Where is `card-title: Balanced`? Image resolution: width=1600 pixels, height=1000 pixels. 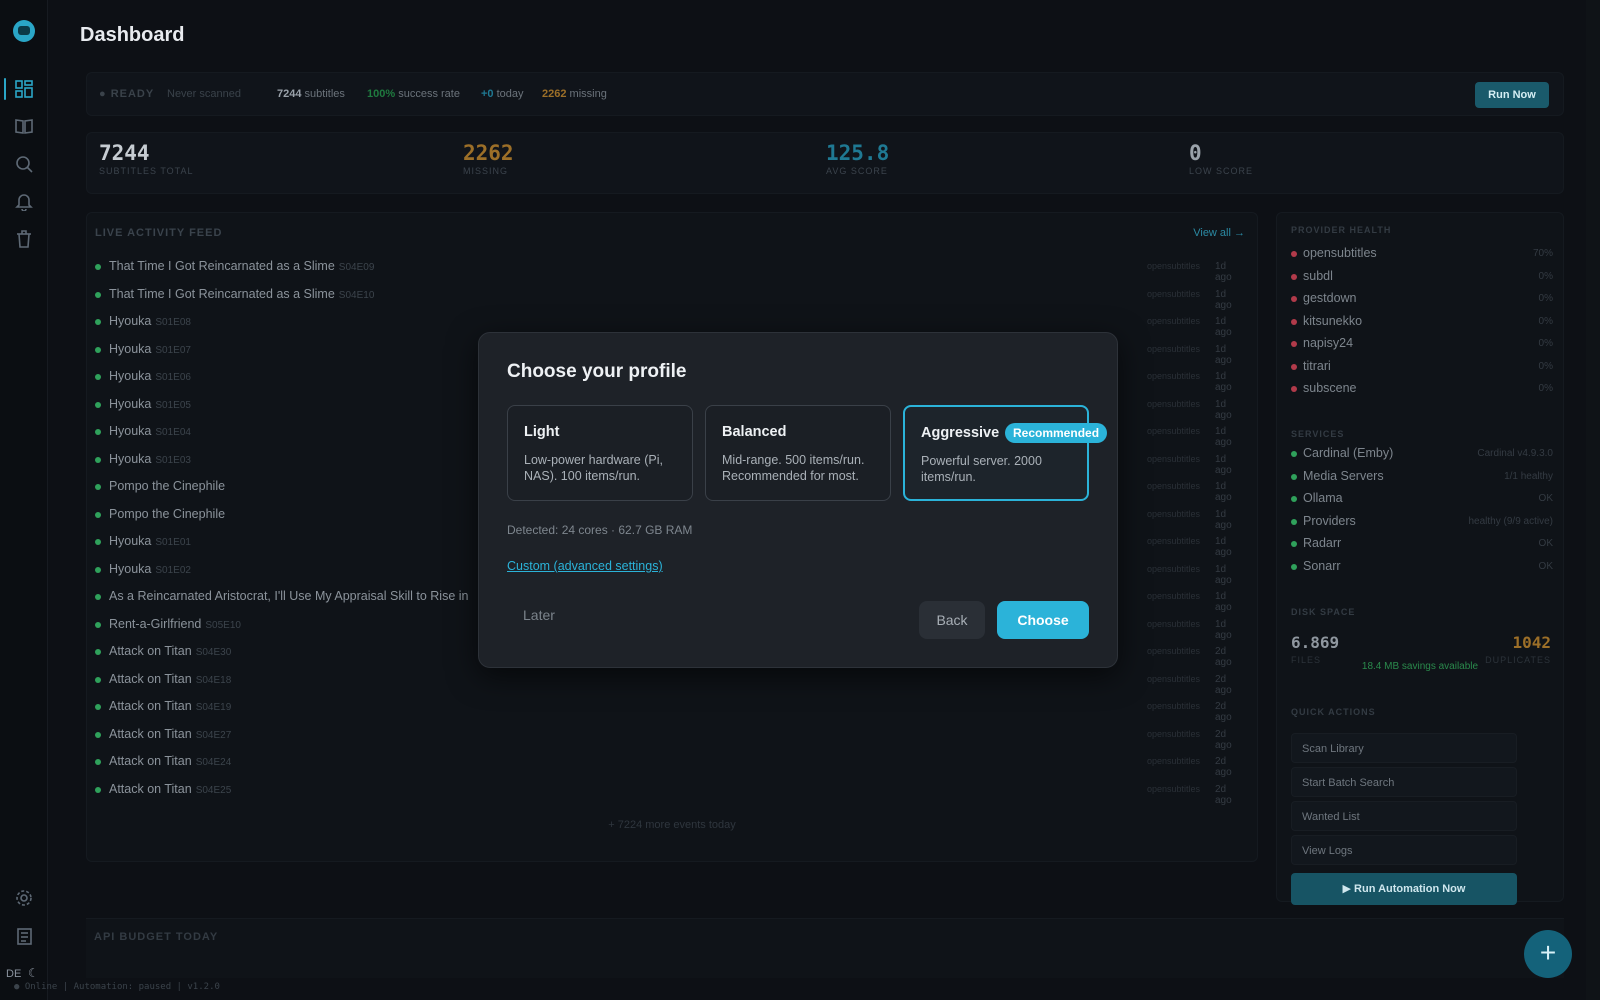 card-title: Balanced is located at coordinates (754, 432).